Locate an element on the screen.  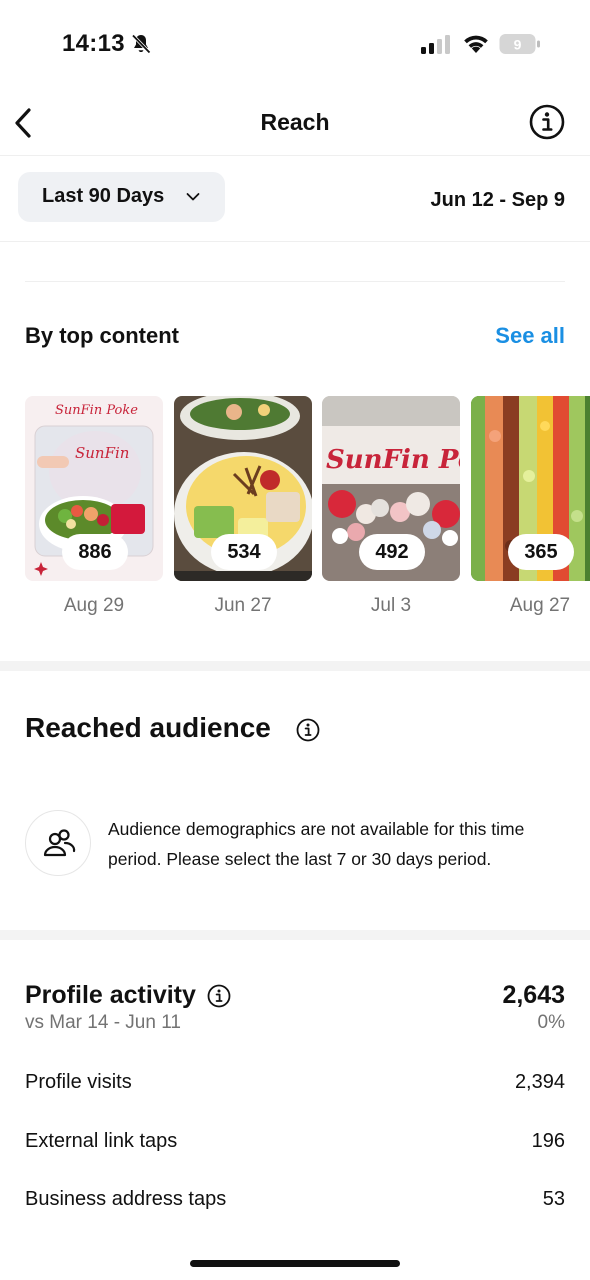
reached-audience-title: Reached audience is located at coordinates (148, 727).